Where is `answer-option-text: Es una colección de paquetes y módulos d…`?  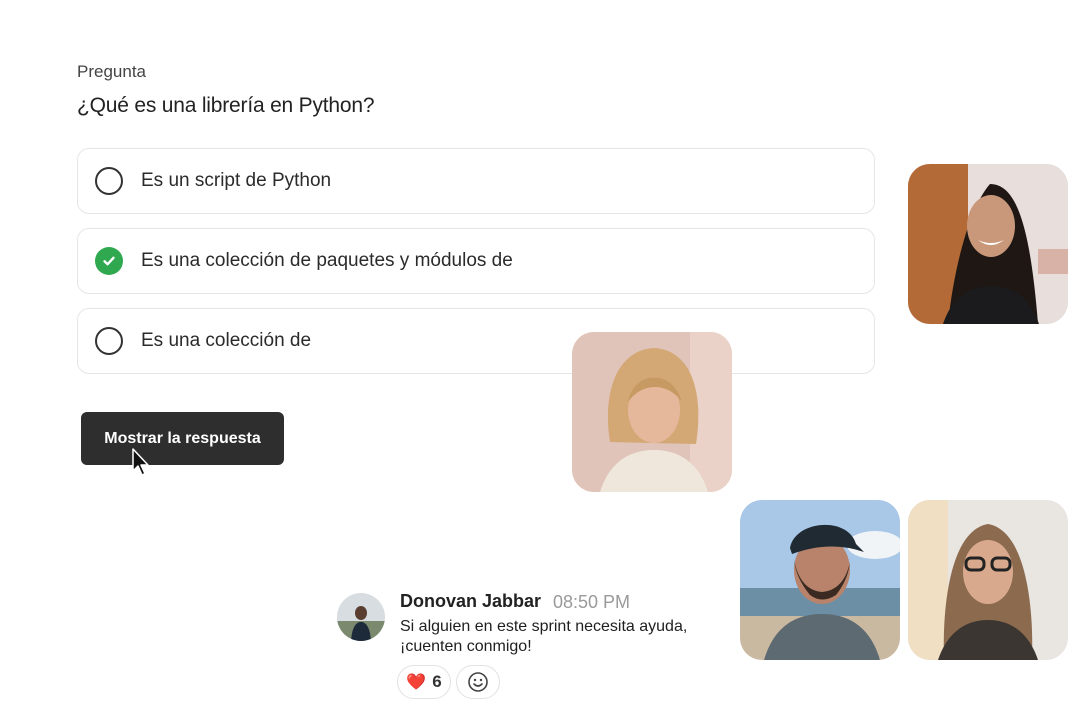 answer-option-text: Es una colección de paquetes y módulos d… is located at coordinates (327, 260).